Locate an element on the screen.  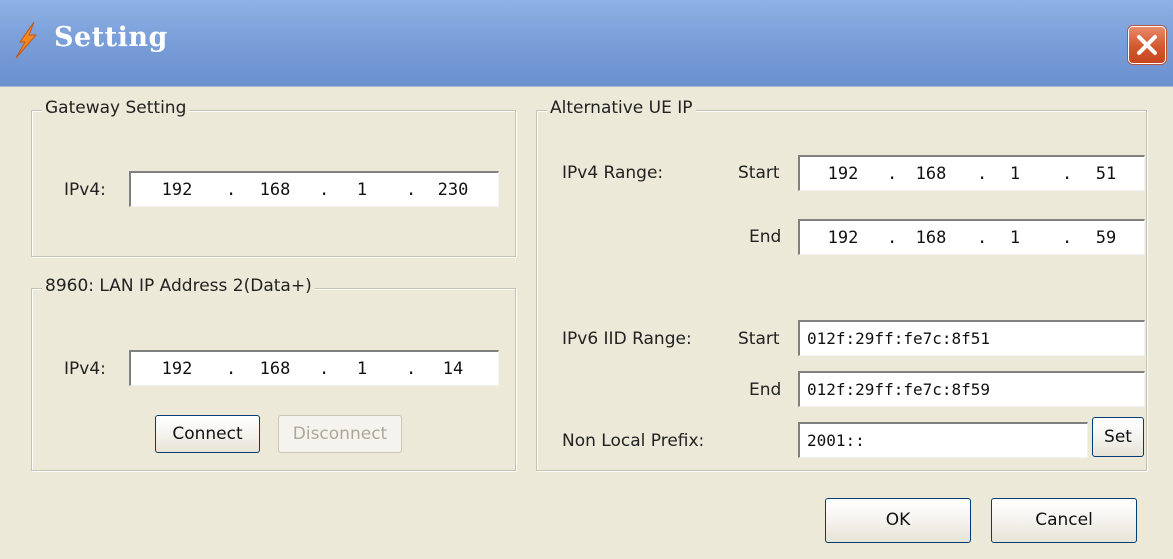
cancel-button: Cancel is located at coordinates (1064, 520).